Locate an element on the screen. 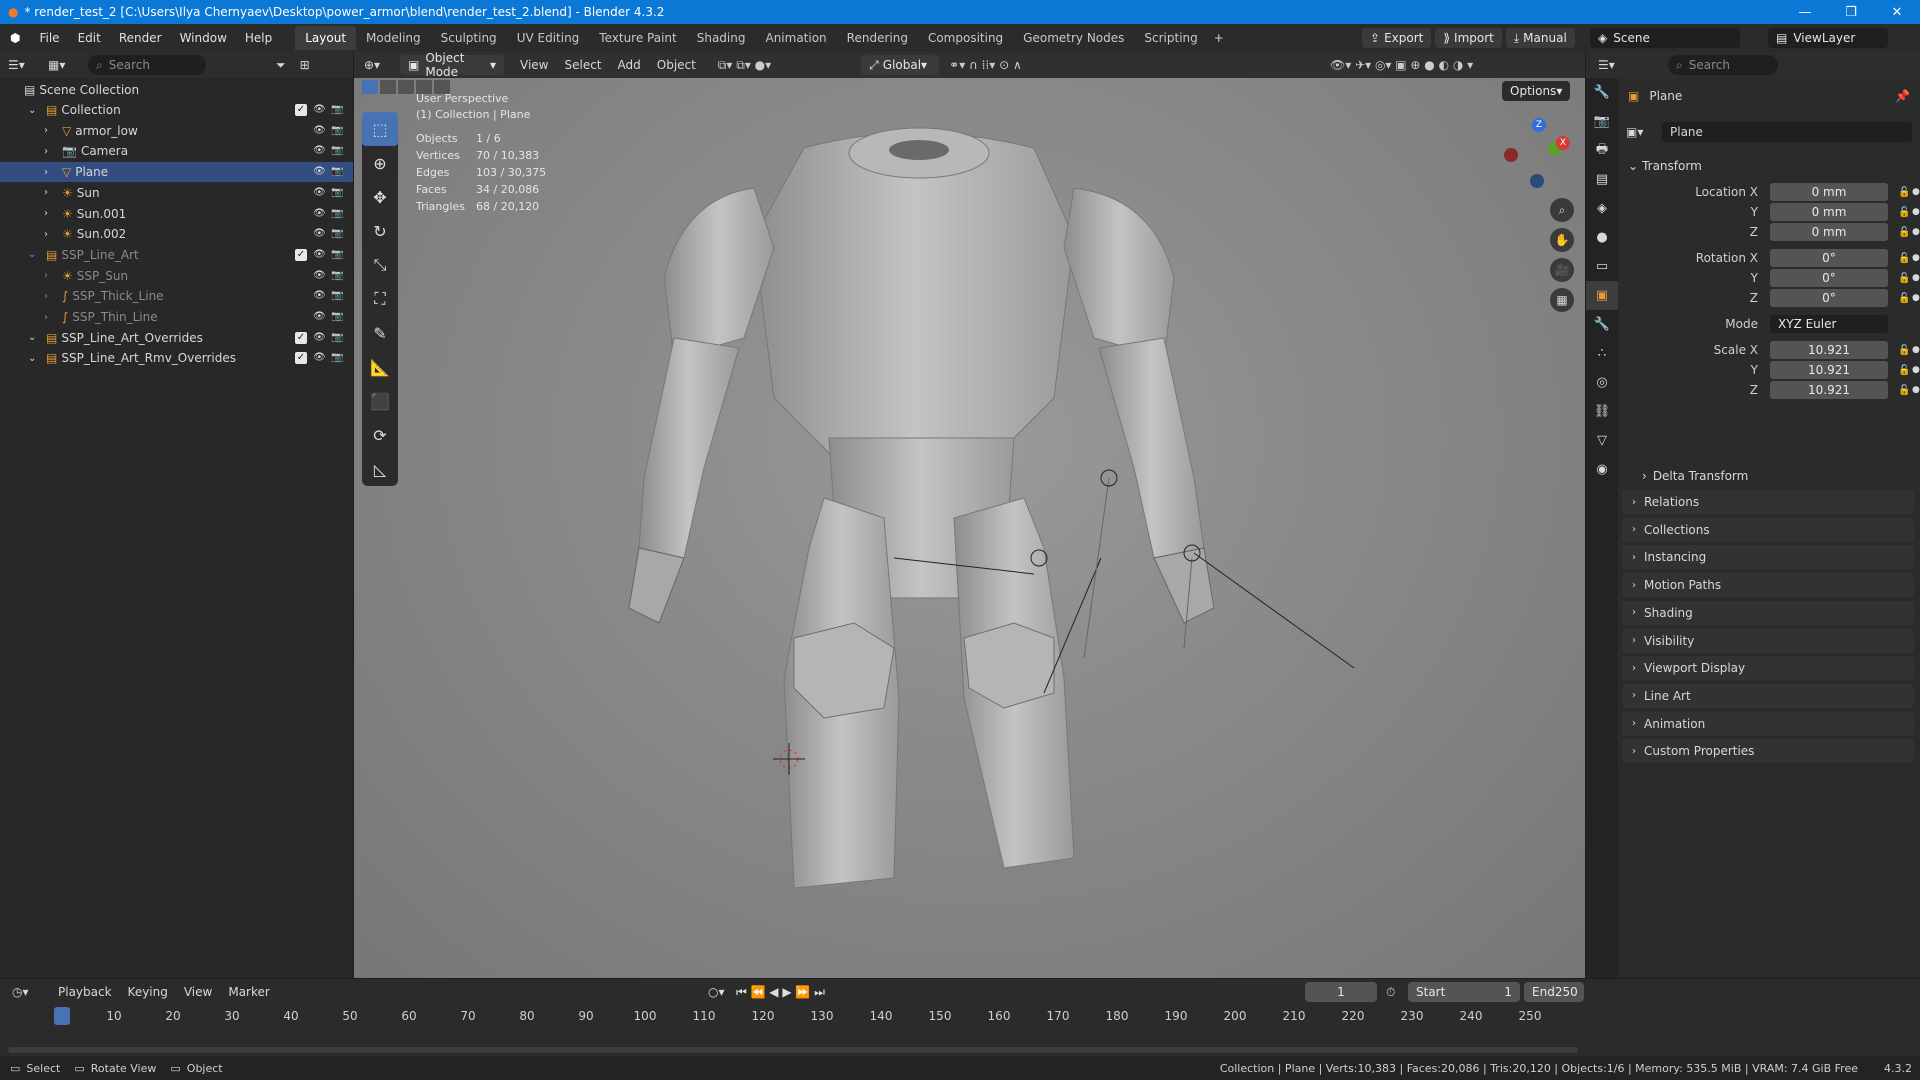 This screenshot has width=1920, height=1080. maximize-button: ❐ is located at coordinates (1851, 12).